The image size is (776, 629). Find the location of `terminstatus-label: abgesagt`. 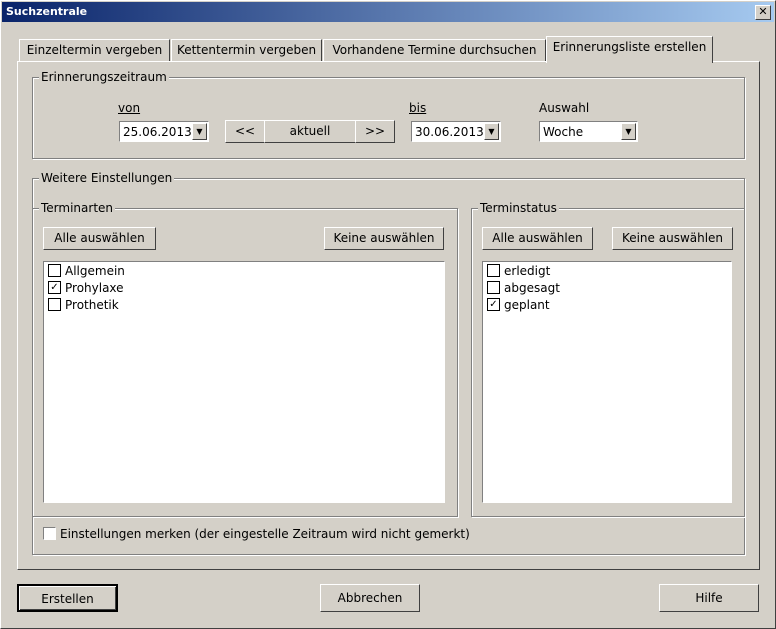

terminstatus-label: abgesagt is located at coordinates (532, 288).